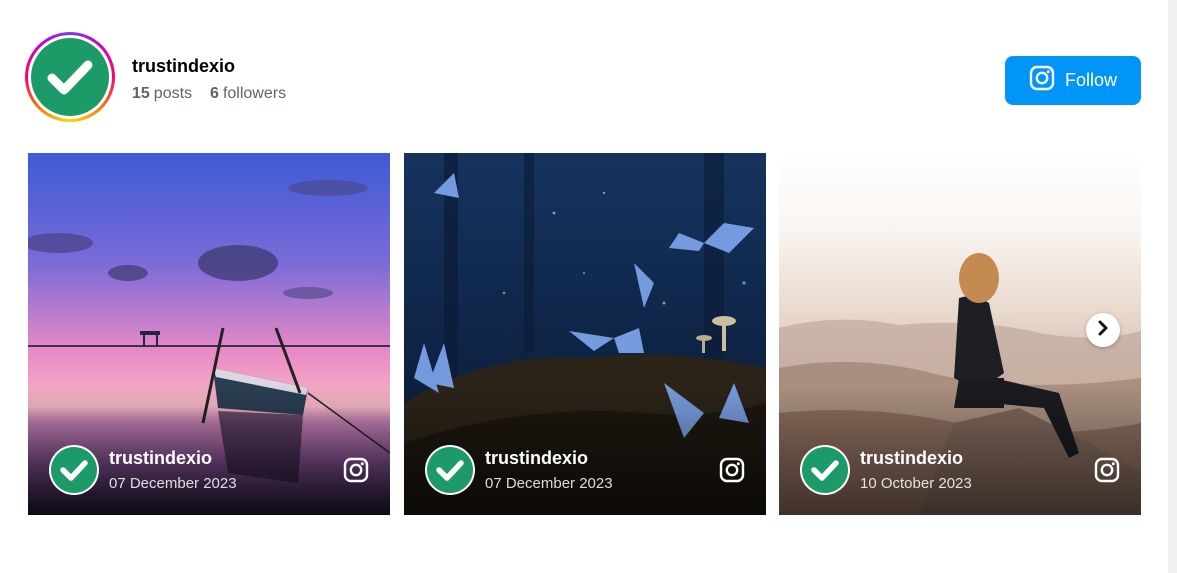  Describe the element at coordinates (183, 66) in the screenshot. I see `profile-username: trustindexio` at that location.